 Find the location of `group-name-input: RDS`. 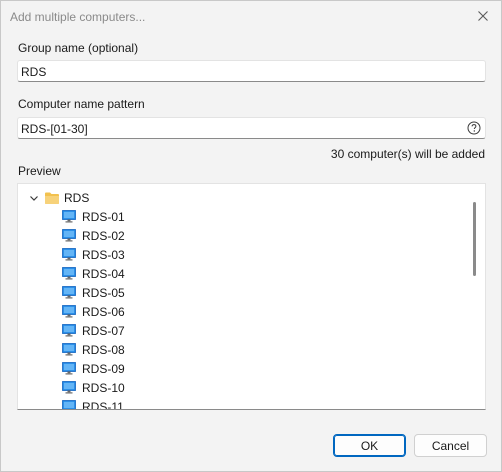

group-name-input: RDS is located at coordinates (251, 71).